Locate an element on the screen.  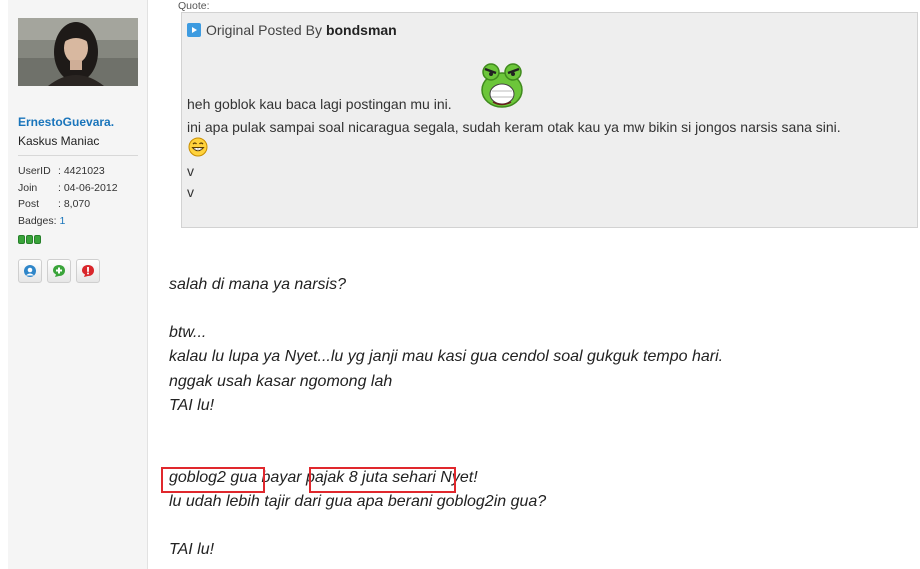
quote-label: Quote: is located at coordinates (194, 6).